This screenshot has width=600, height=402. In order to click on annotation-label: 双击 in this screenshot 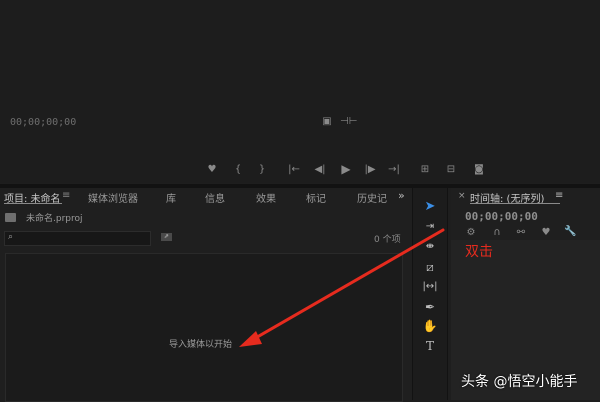, I will do `click(479, 252)`.